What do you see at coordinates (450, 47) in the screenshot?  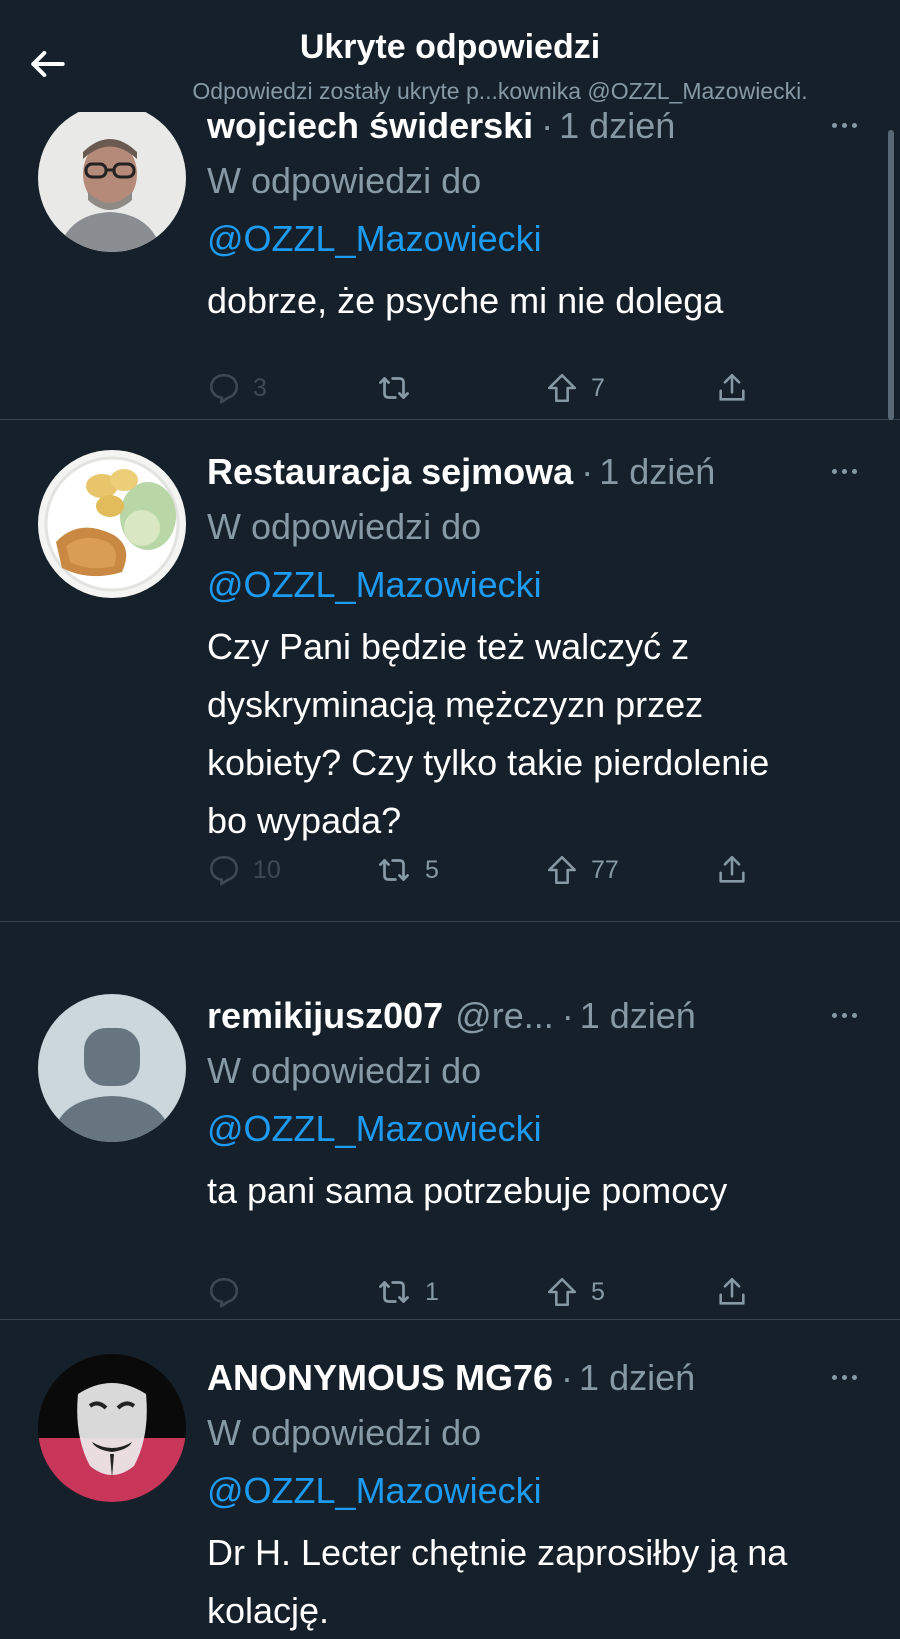 I see `page-title: Ukryte odpowiedzi` at bounding box center [450, 47].